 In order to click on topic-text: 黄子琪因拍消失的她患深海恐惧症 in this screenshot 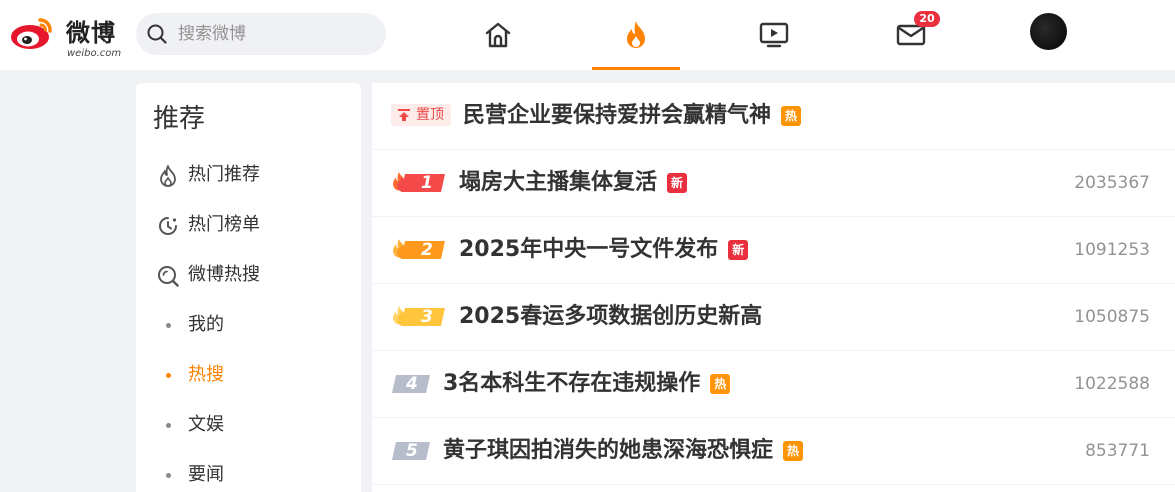, I will do `click(608, 450)`.